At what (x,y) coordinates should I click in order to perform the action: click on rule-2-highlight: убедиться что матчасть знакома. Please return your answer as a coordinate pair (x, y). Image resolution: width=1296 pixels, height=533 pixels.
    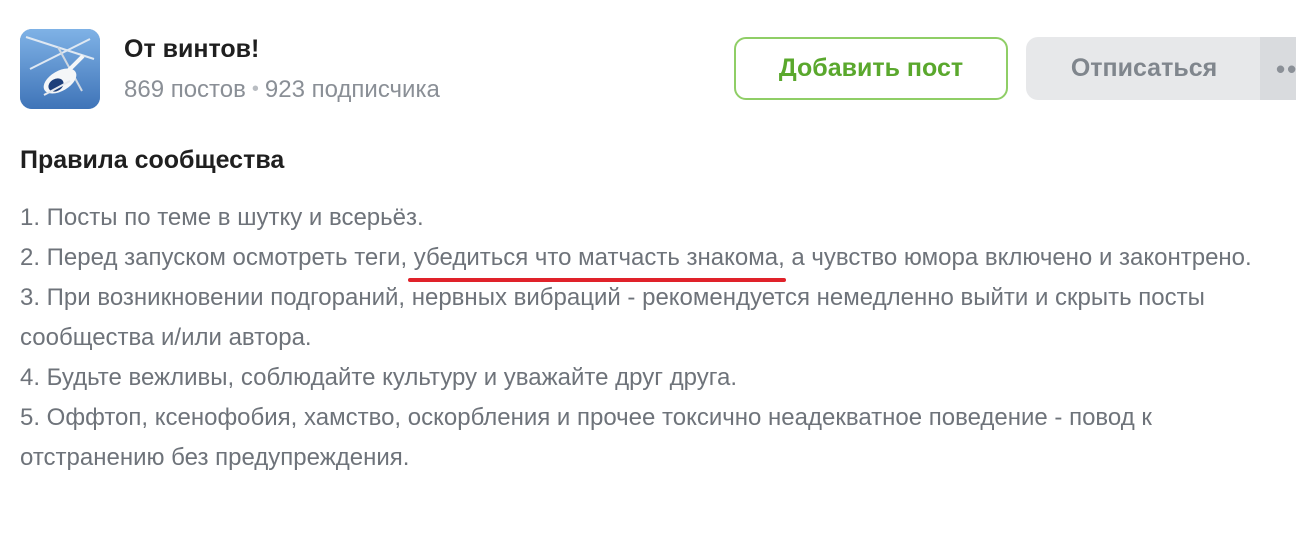
    Looking at the image, I should click on (597, 260).